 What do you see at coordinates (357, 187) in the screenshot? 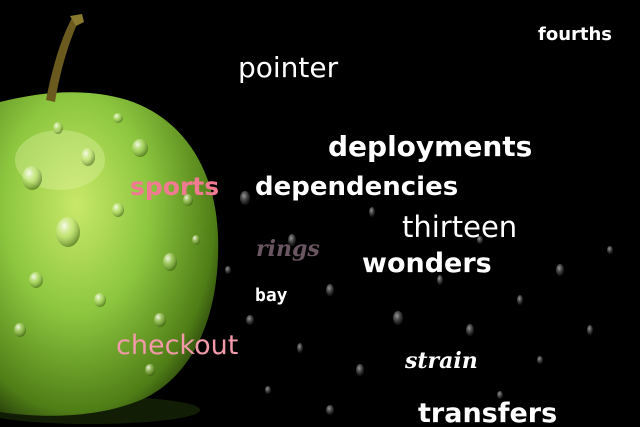
I see `word-dependencies: dependencies` at bounding box center [357, 187].